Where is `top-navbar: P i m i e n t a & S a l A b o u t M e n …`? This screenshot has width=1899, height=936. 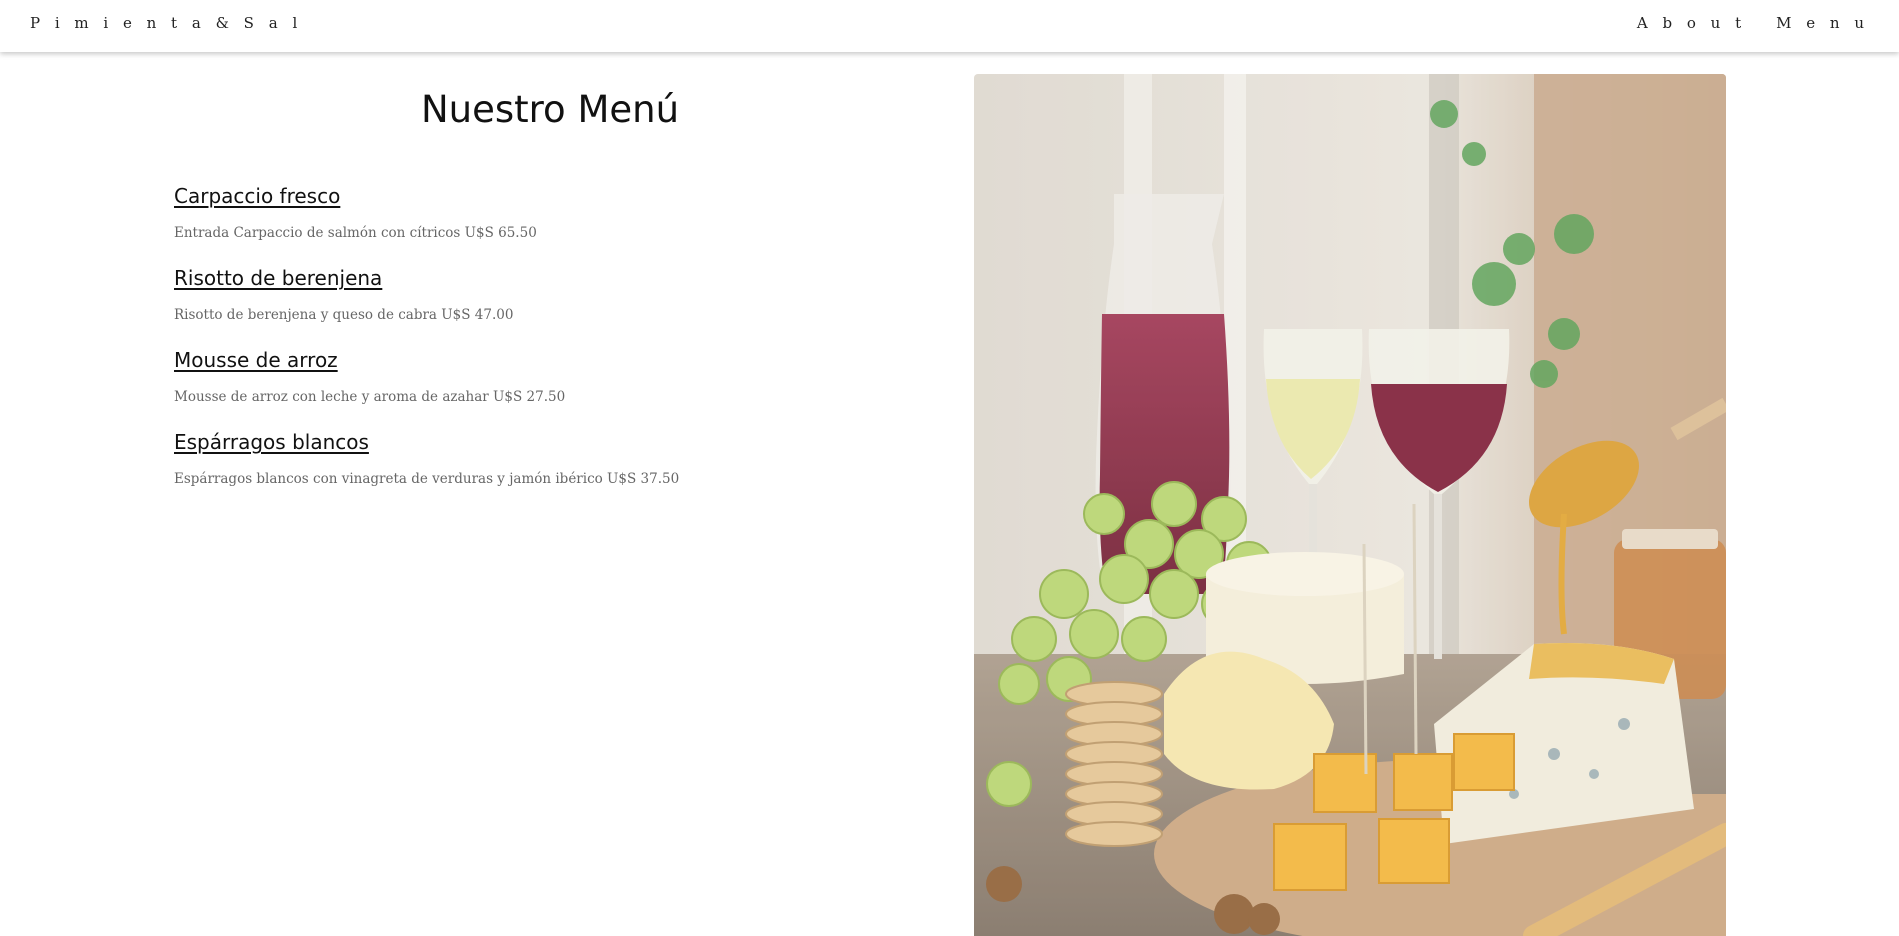 top-navbar: P i m i e n t a & S a l A b o u t M e n … is located at coordinates (949, 26).